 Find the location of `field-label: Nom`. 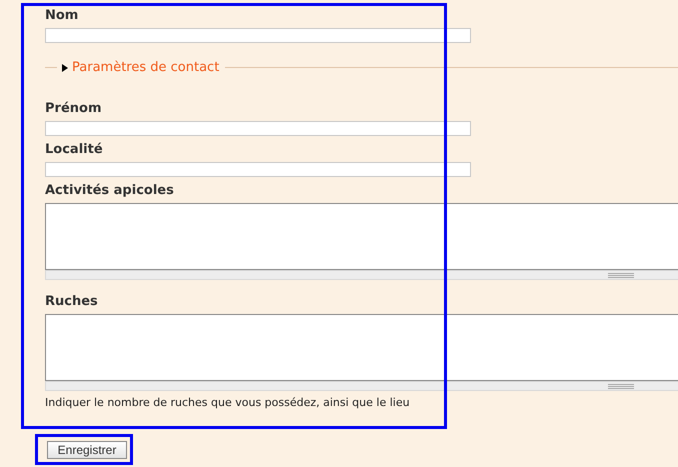

field-label: Nom is located at coordinates (61, 16).